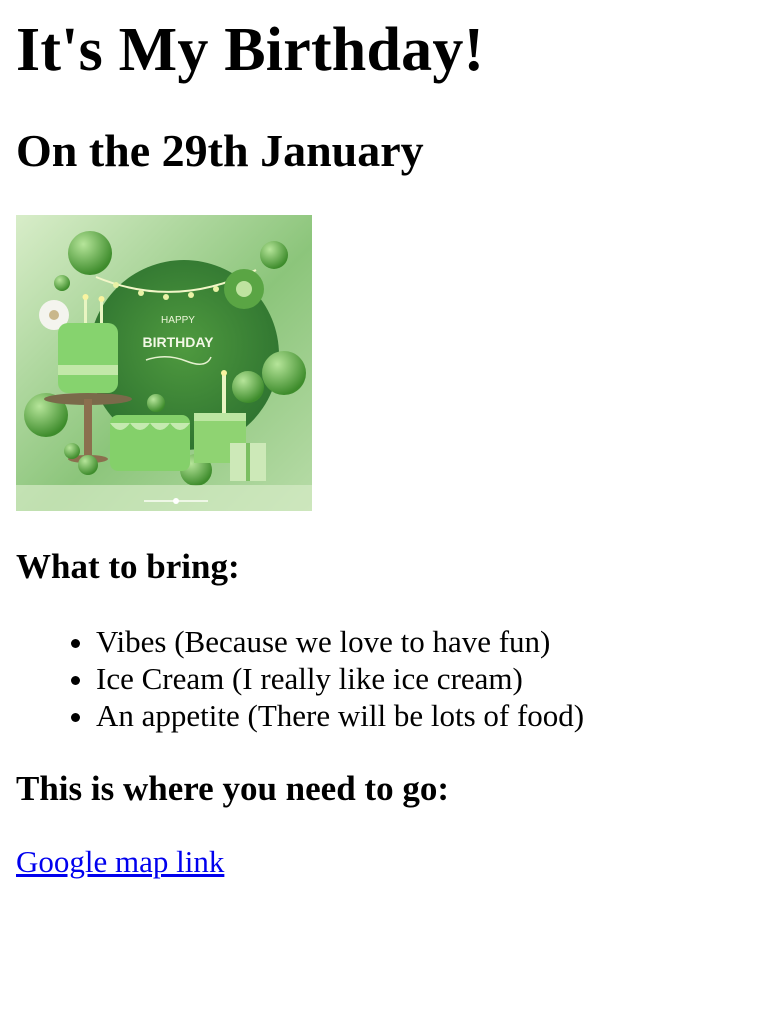  Describe the element at coordinates (178, 342) in the screenshot. I see `birthday-text: BIRTHDAY` at that location.